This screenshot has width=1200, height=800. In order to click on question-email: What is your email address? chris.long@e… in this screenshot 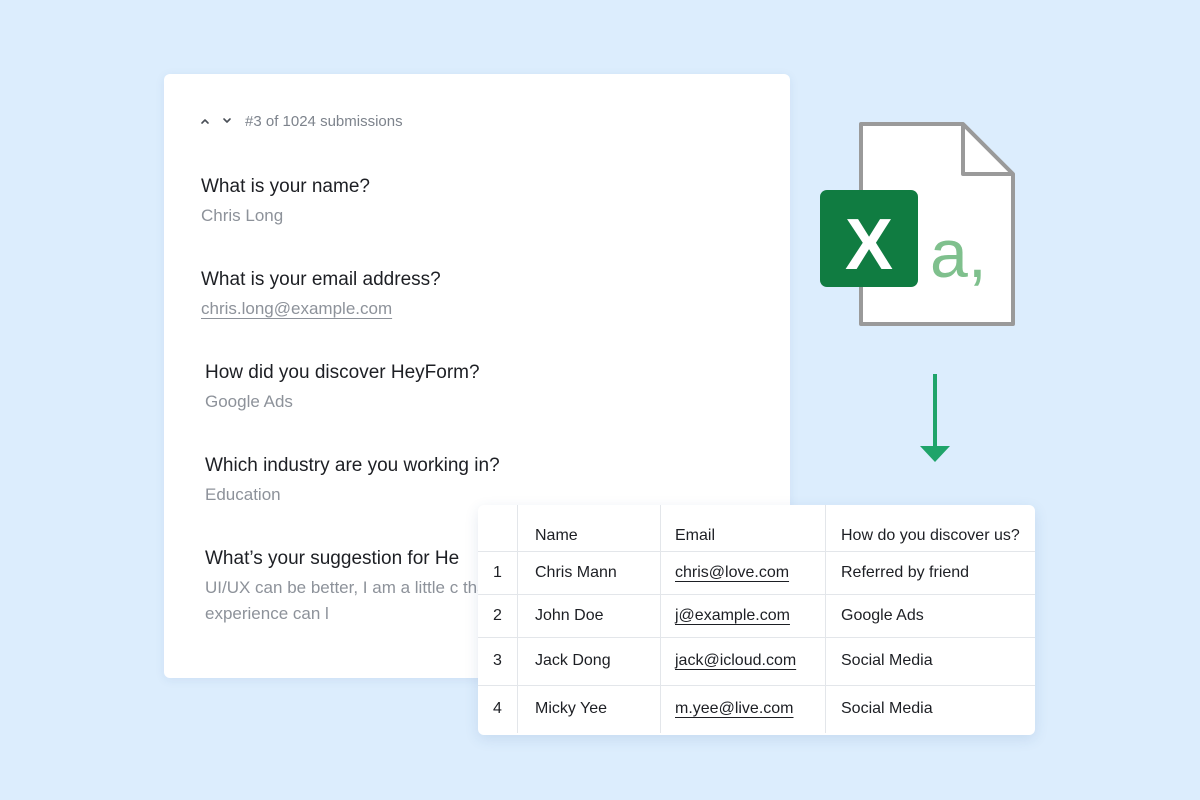, I will do `click(321, 294)`.